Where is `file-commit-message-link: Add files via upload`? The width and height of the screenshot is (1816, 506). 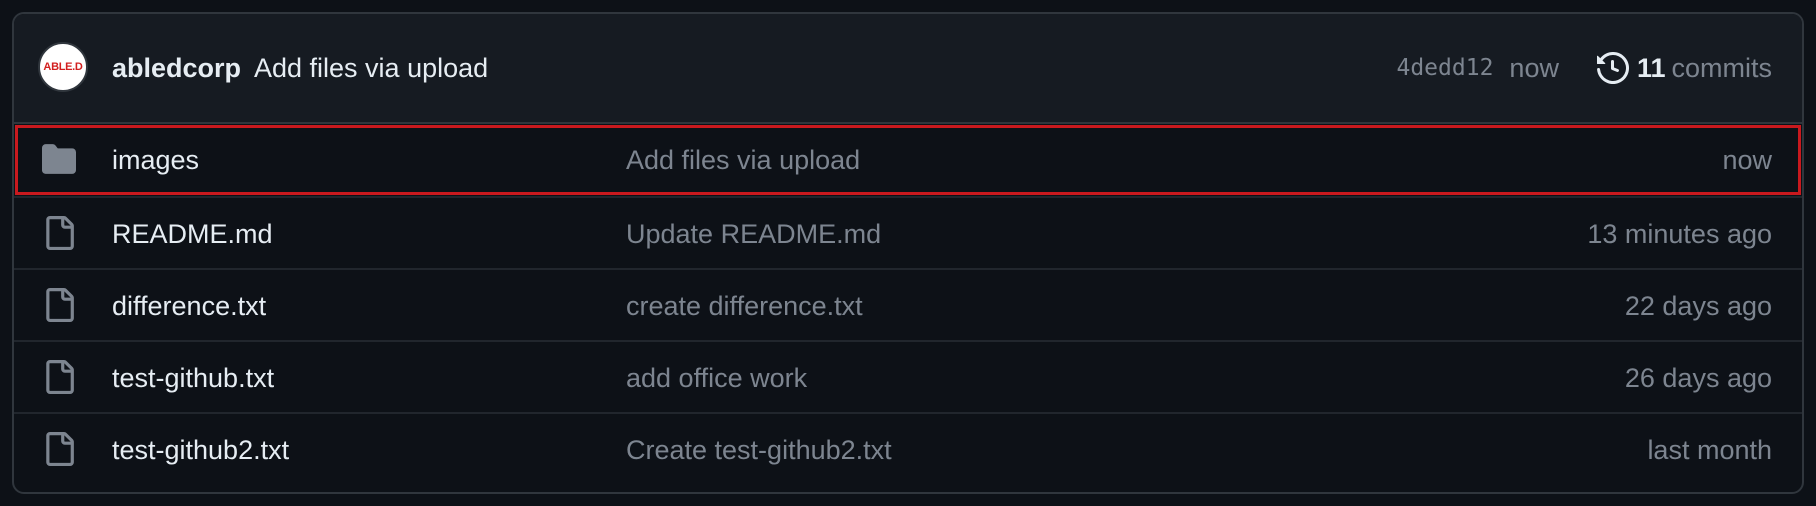 file-commit-message-link: Add files via upload is located at coordinates (743, 160).